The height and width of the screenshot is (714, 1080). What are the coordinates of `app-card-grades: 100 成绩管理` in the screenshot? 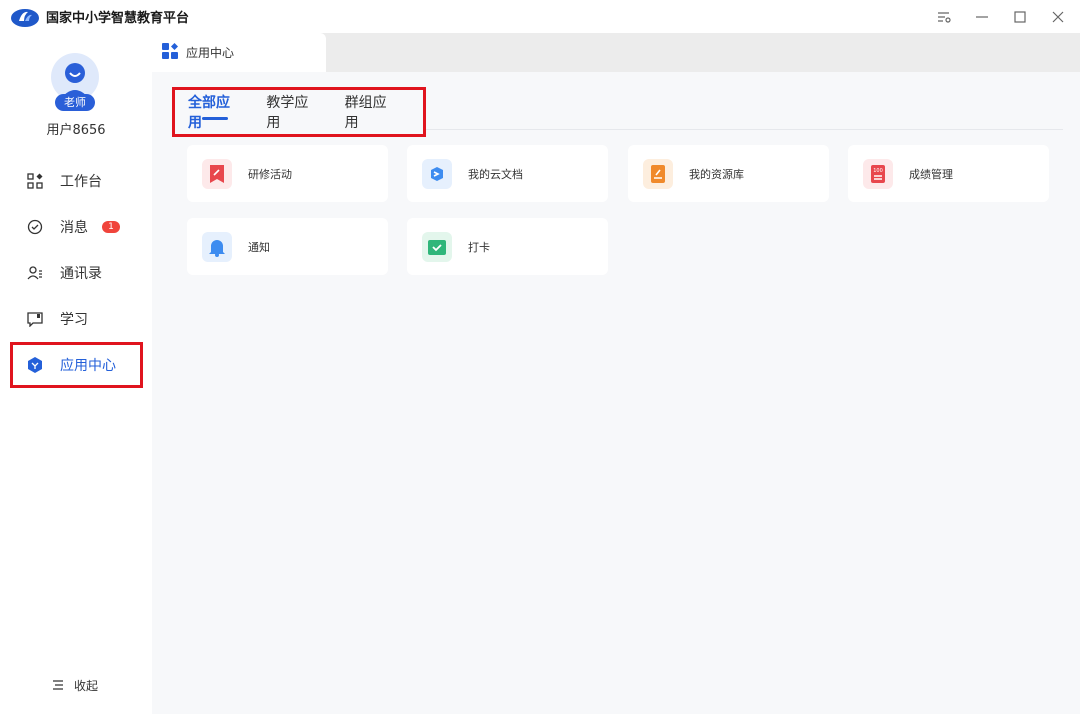 It's located at (948, 173).